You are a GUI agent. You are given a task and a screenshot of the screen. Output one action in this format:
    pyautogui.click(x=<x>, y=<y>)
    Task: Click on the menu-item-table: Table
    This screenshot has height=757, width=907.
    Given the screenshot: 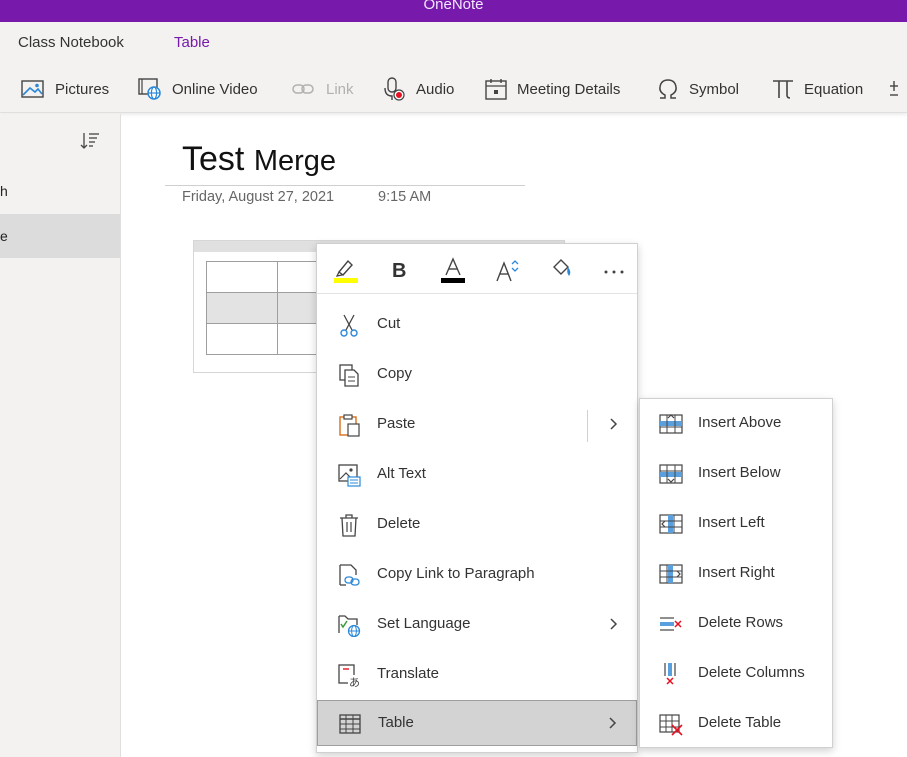 What is the action you would take?
    pyautogui.click(x=477, y=723)
    